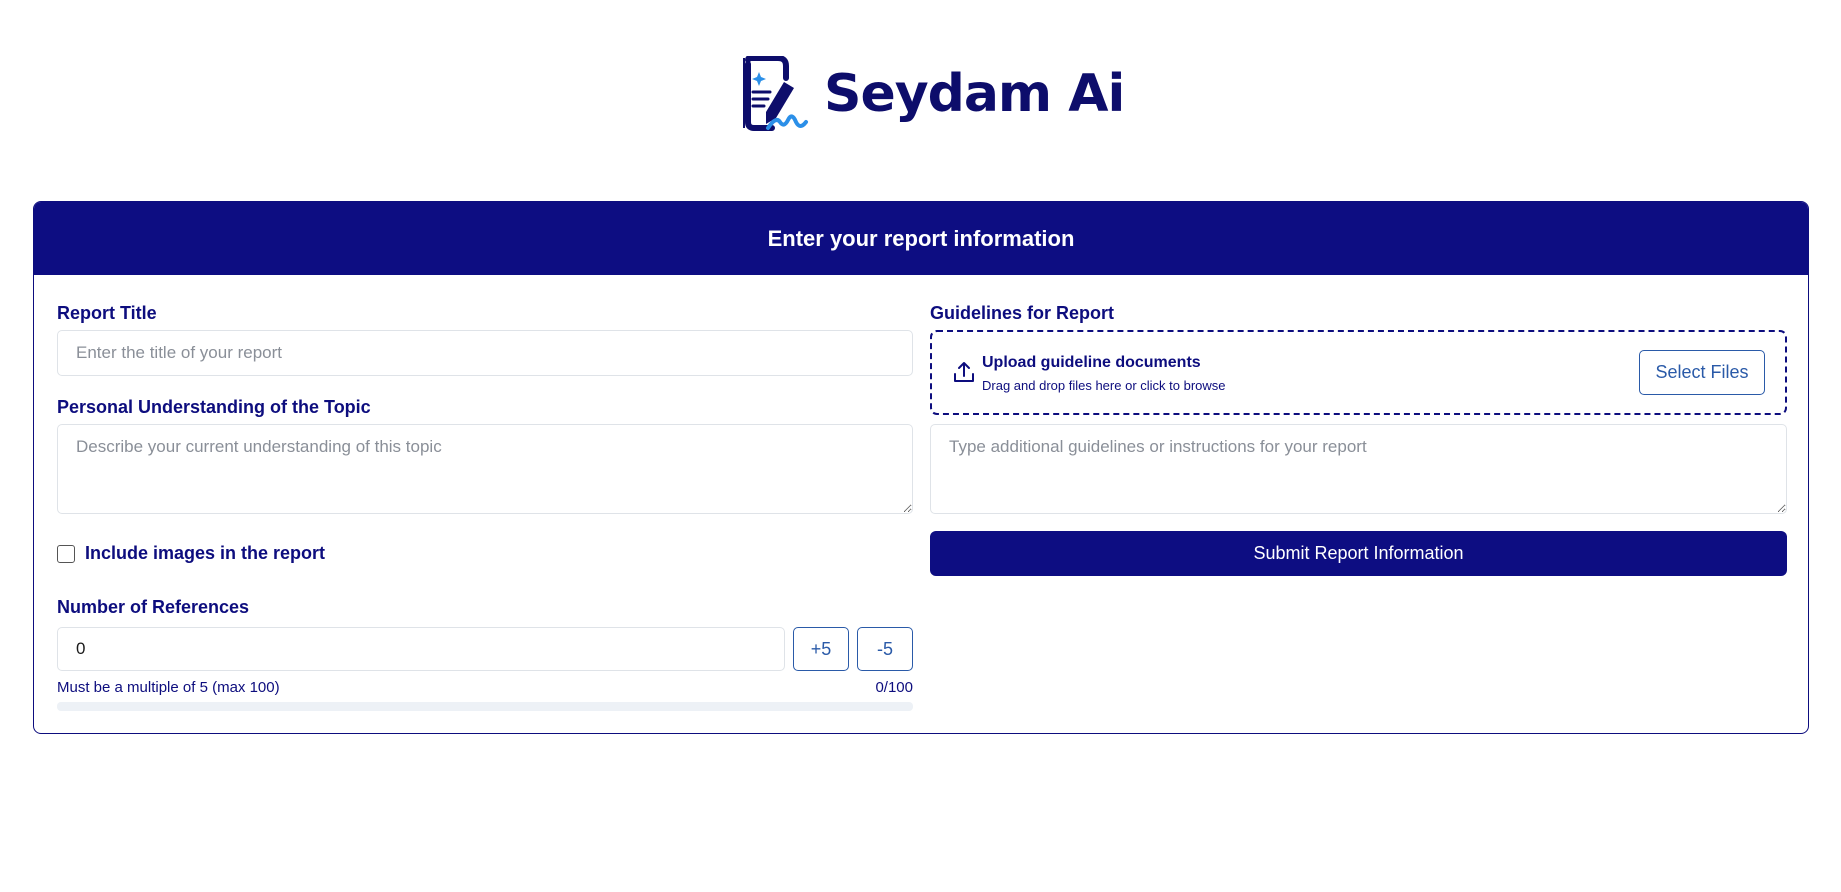 The width and height of the screenshot is (1841, 892). I want to click on select-files-button: Select Files, so click(1702, 372).